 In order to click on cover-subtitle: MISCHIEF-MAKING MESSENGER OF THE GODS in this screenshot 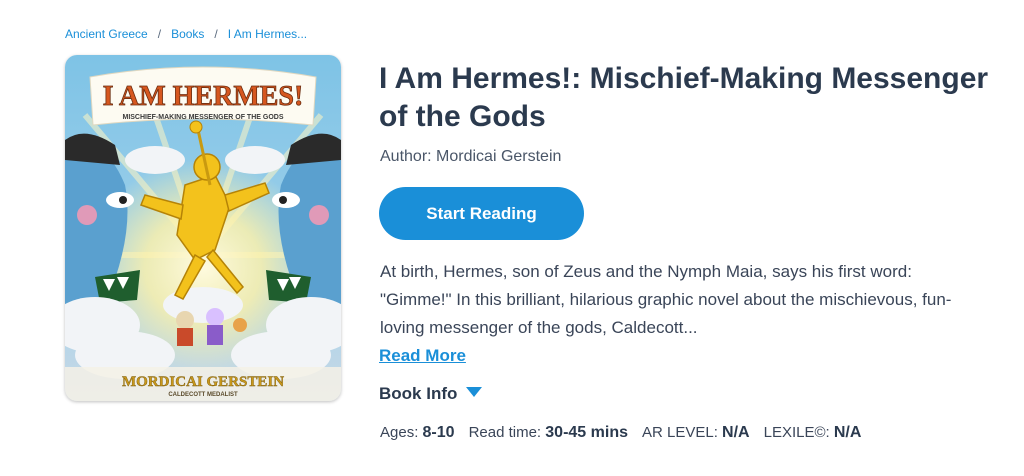, I will do `click(202, 117)`.